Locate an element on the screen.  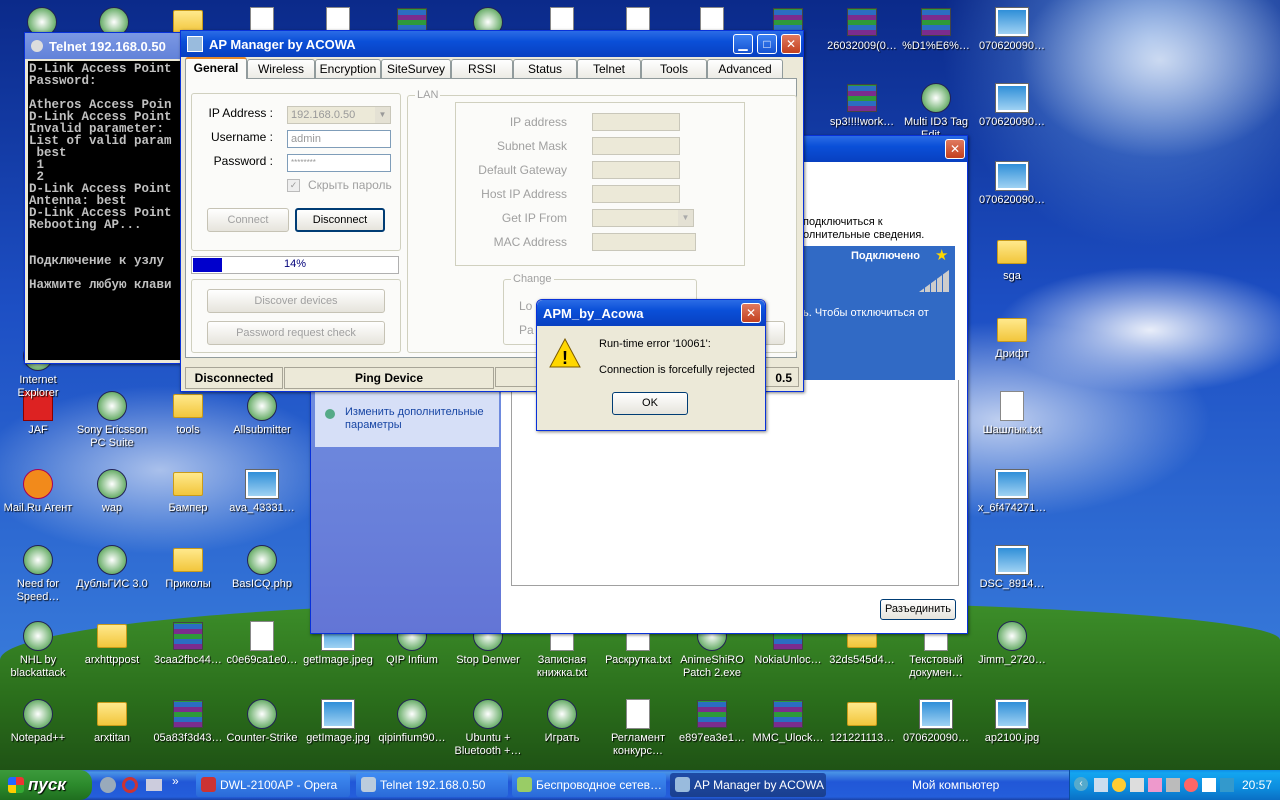
tab-encryption: Encryption is located at coordinates (348, 68).